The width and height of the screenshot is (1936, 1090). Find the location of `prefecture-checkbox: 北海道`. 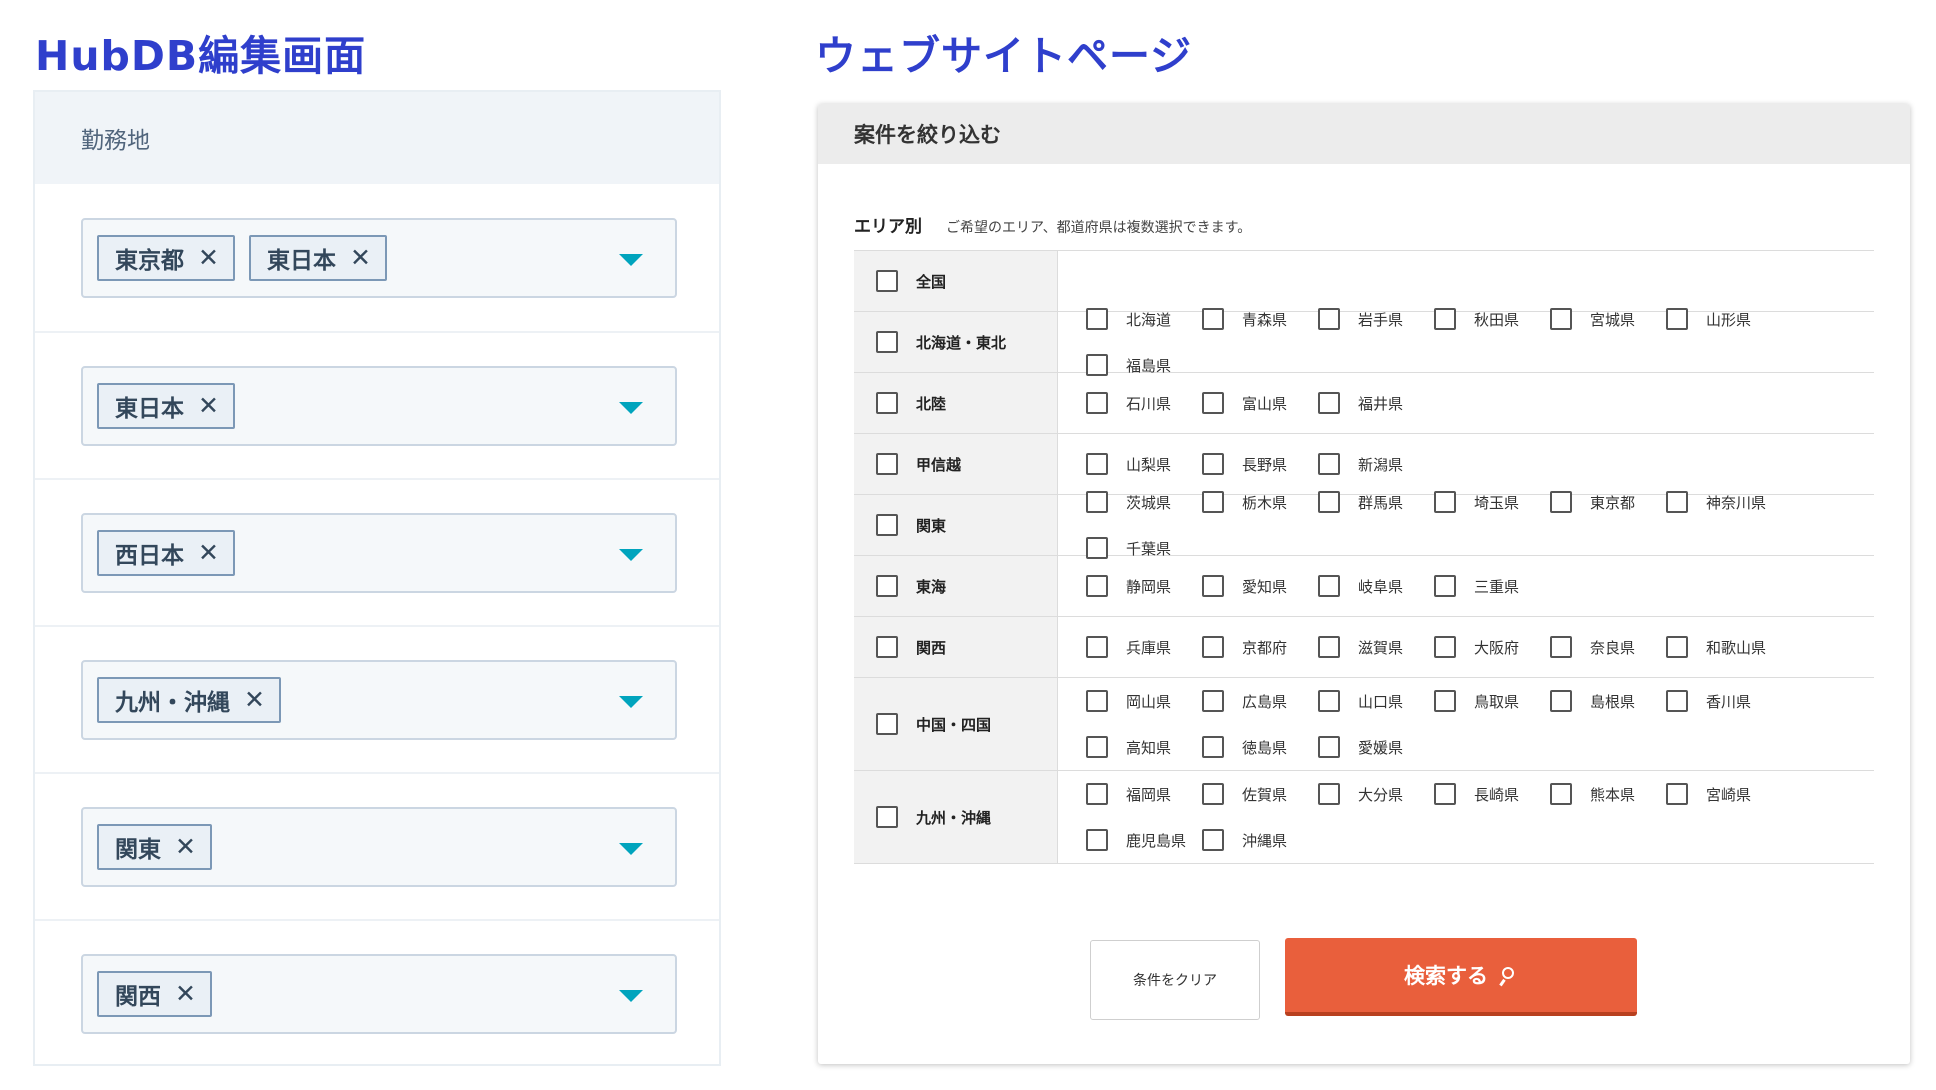

prefecture-checkbox: 北海道 is located at coordinates (1144, 319).